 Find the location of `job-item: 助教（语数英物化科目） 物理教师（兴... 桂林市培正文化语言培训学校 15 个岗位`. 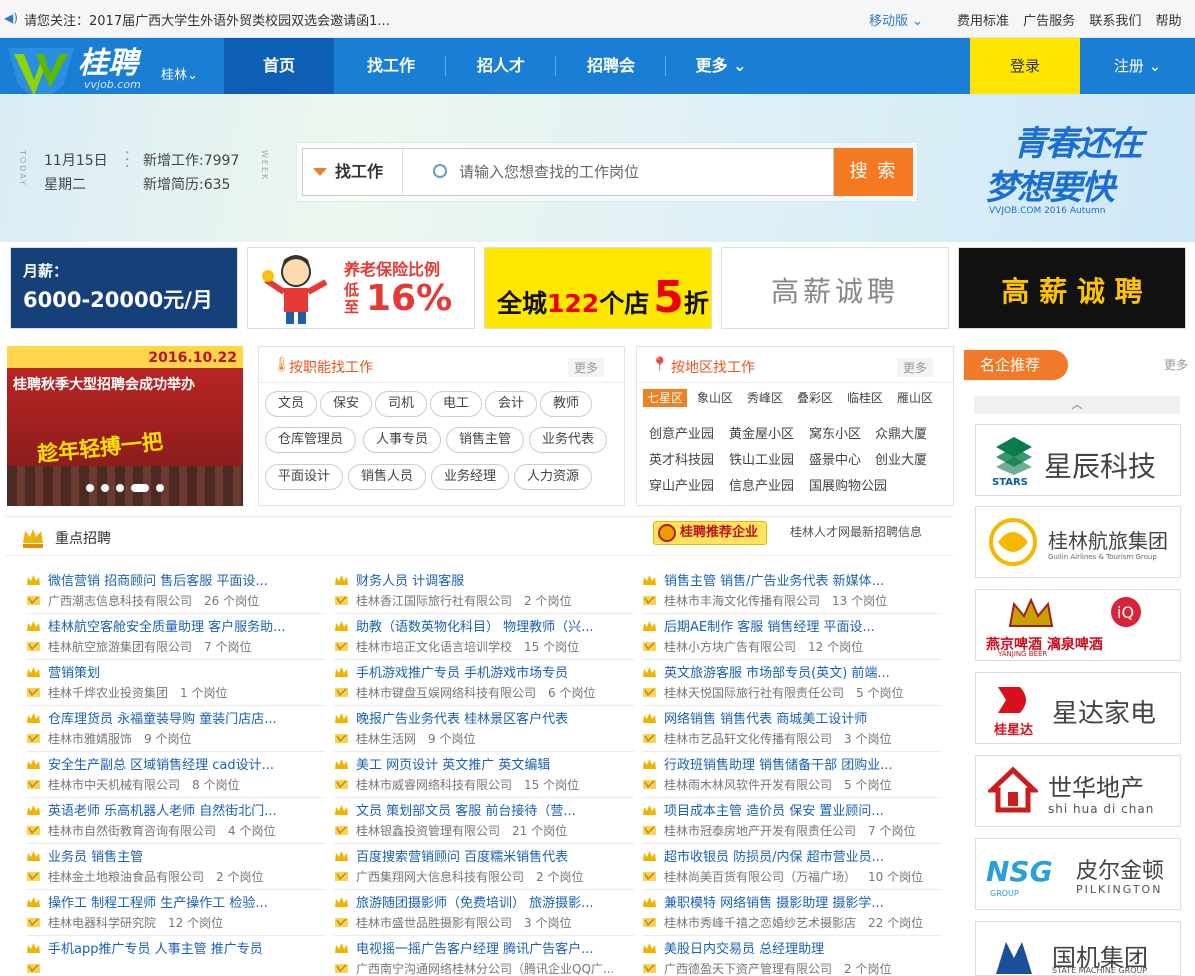

job-item: 助教（语数英物化科目） 物理教师（兴... 桂林市培正文化语言培训学校 15 个岗位 is located at coordinates (484, 637).